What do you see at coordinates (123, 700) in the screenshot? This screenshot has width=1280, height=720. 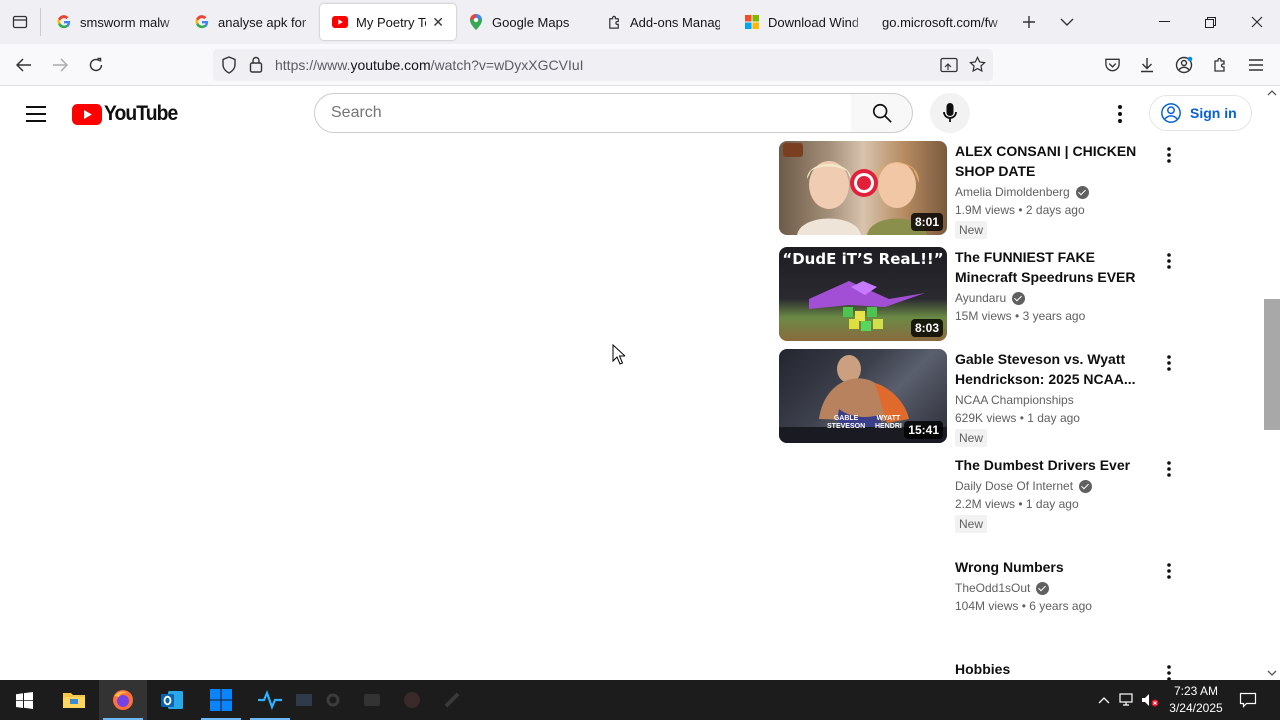 I see `firefox-icon` at bounding box center [123, 700].